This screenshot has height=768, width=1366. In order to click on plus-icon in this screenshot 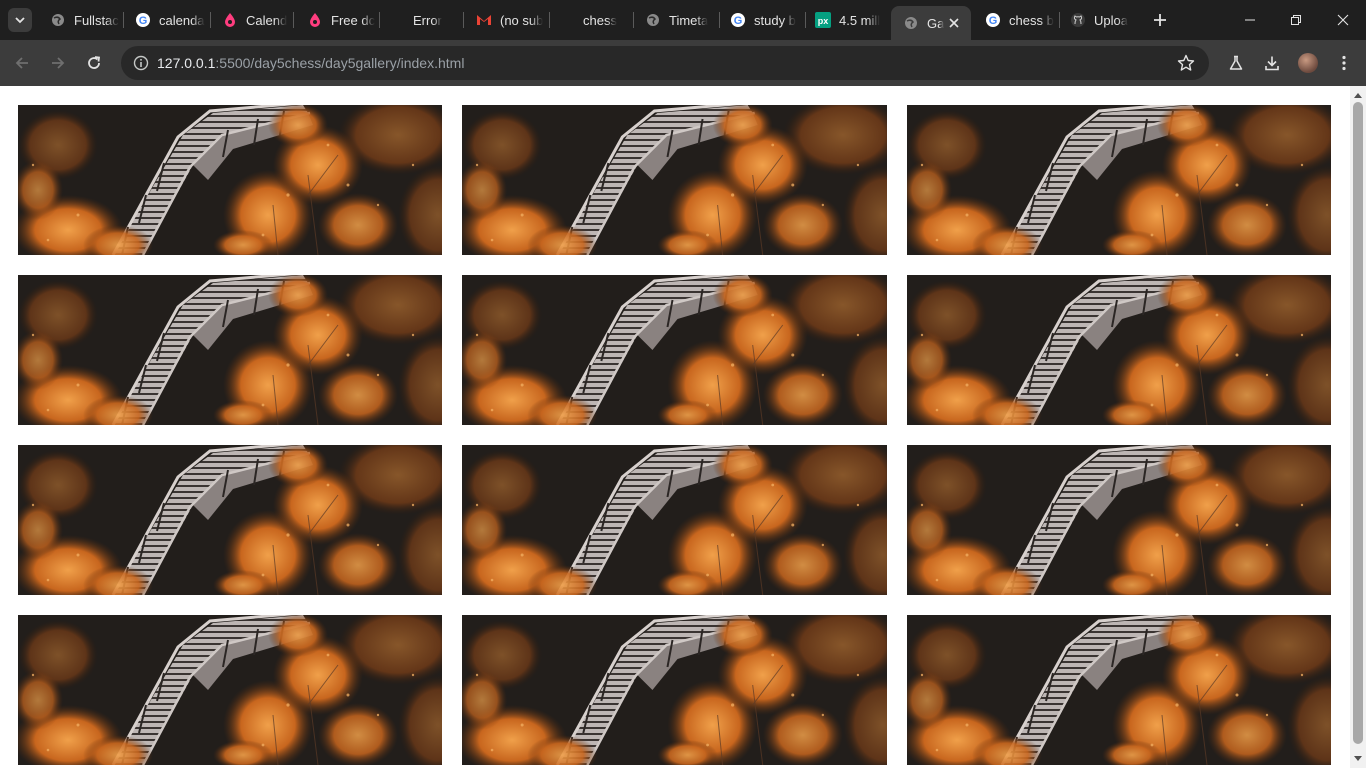, I will do `click(1160, 20)`.